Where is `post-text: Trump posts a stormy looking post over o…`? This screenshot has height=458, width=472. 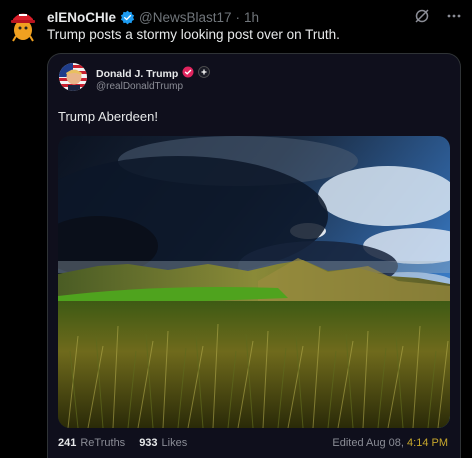
post-text: Trump posts a stormy looking post over o… is located at coordinates (193, 34).